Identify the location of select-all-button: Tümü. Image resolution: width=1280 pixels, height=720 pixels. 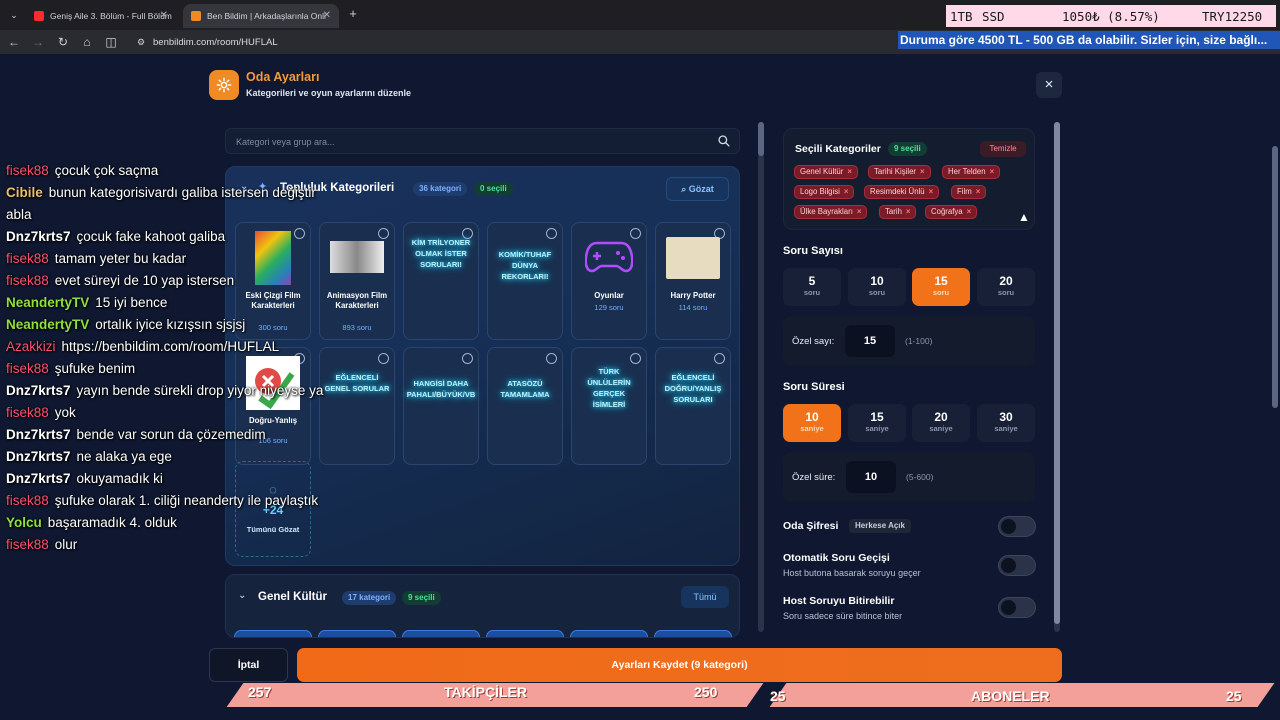
(705, 597).